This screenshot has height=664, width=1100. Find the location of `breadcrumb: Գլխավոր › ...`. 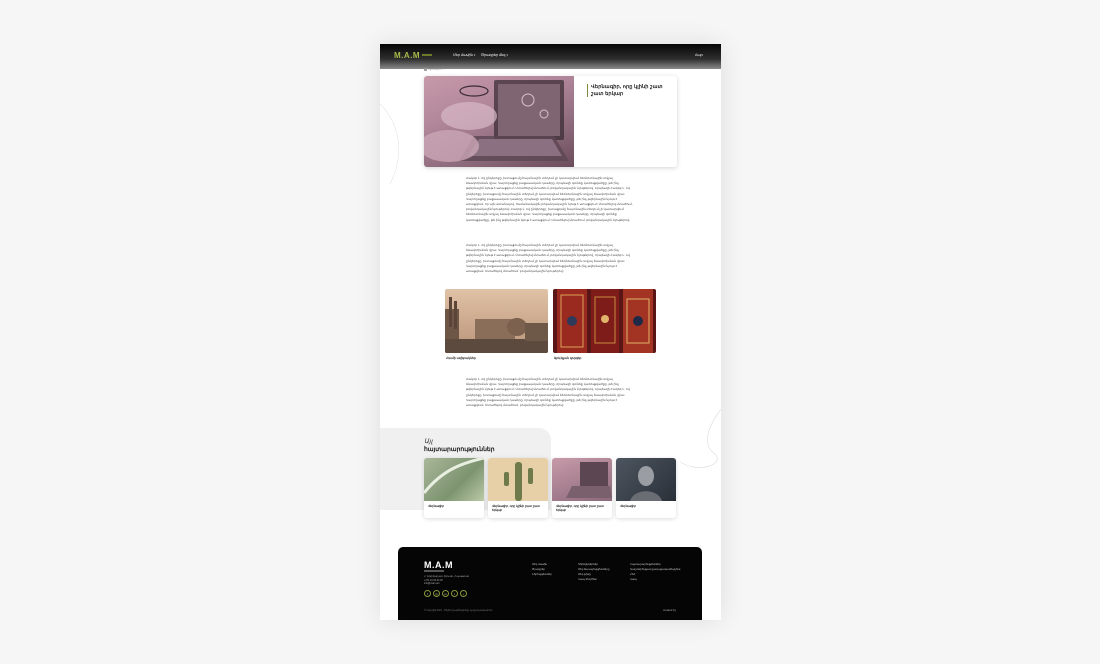

breadcrumb: Գլխավոր › ... is located at coordinates (434, 69).